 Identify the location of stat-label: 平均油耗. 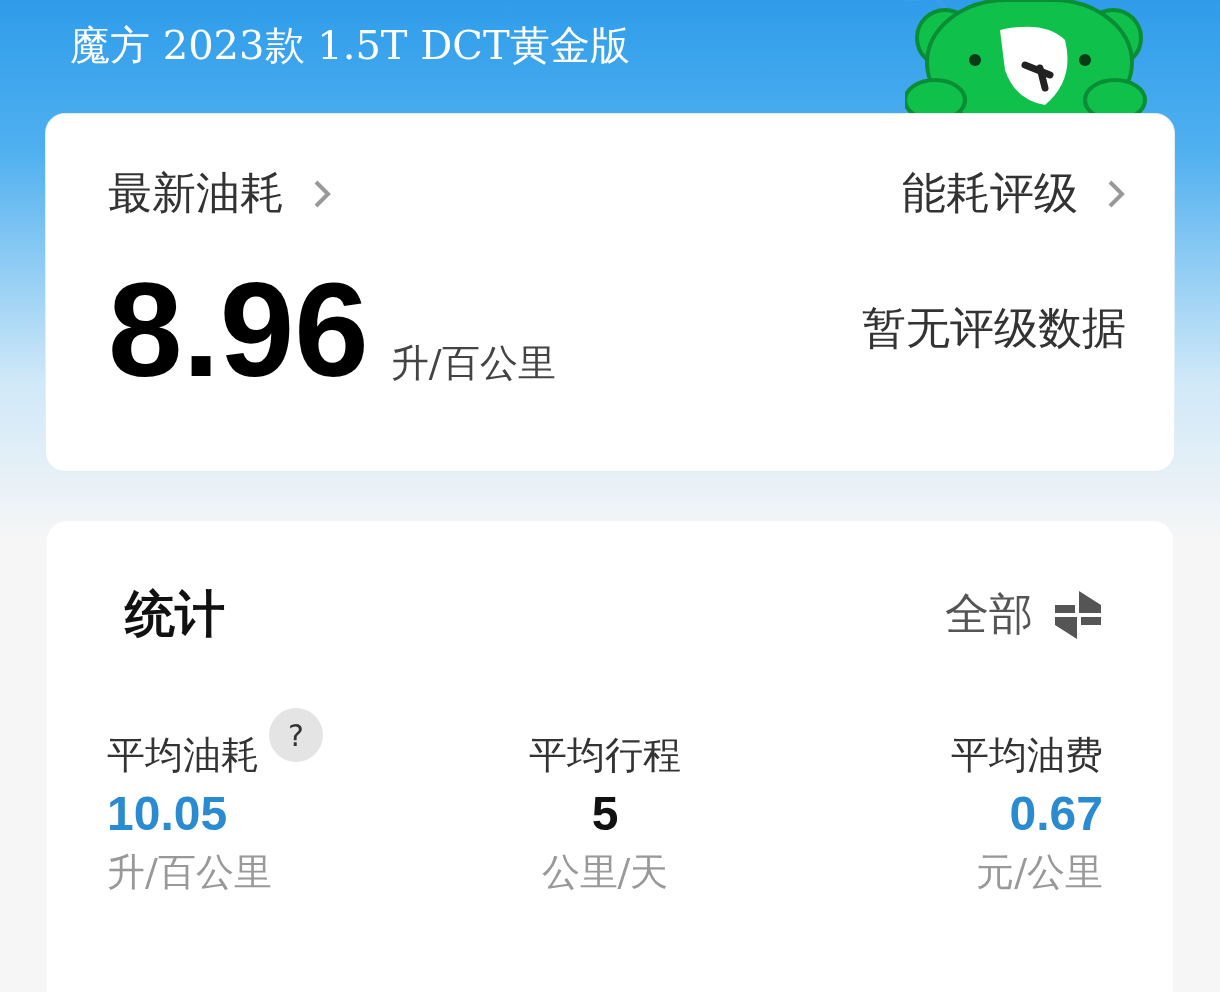
(183, 755).